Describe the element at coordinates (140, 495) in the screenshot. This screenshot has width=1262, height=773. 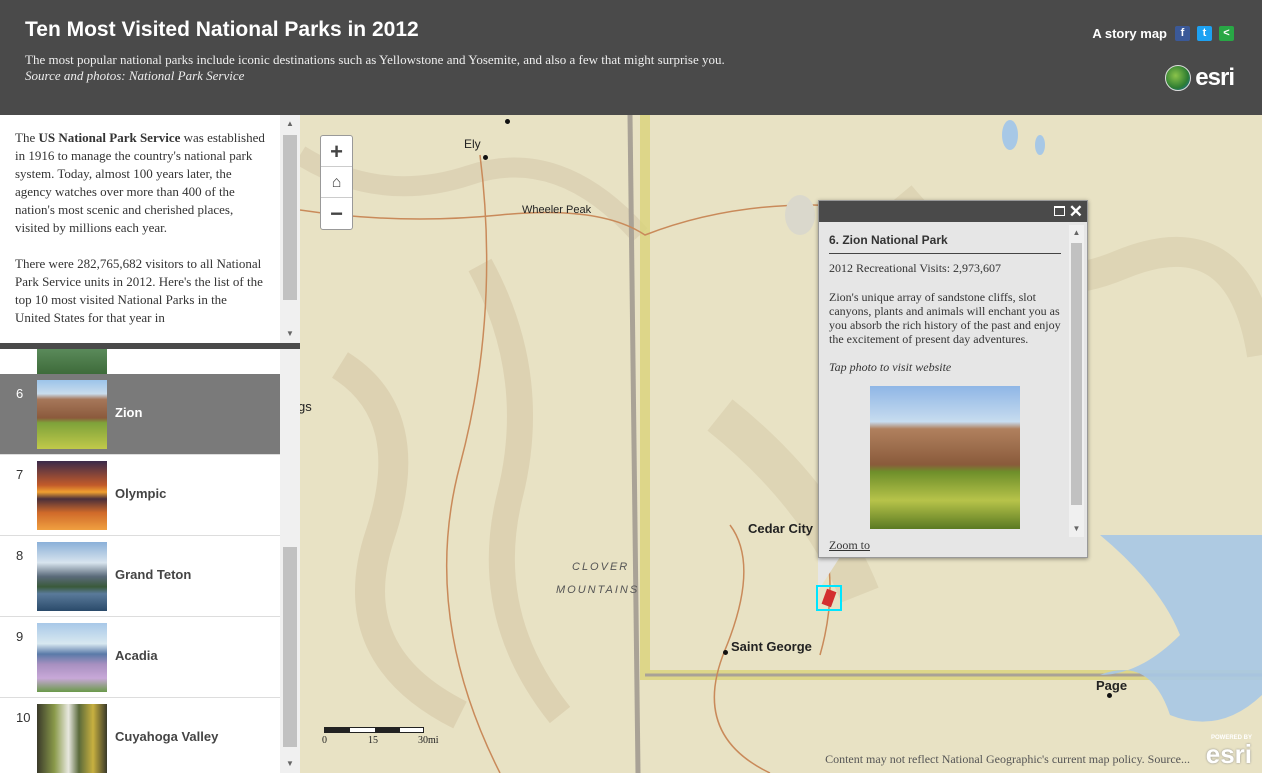
I see `list-item-olympic: 7 Olympic` at that location.